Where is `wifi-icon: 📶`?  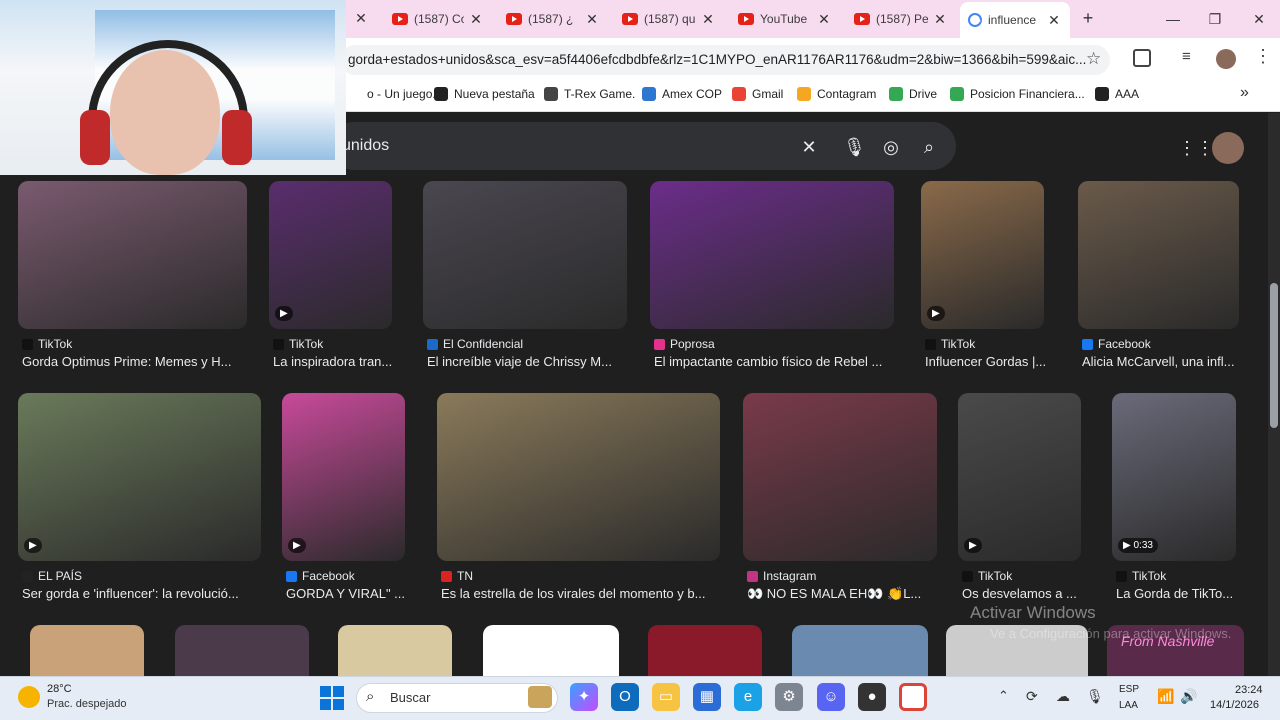 wifi-icon: 📶 is located at coordinates (1165, 696).